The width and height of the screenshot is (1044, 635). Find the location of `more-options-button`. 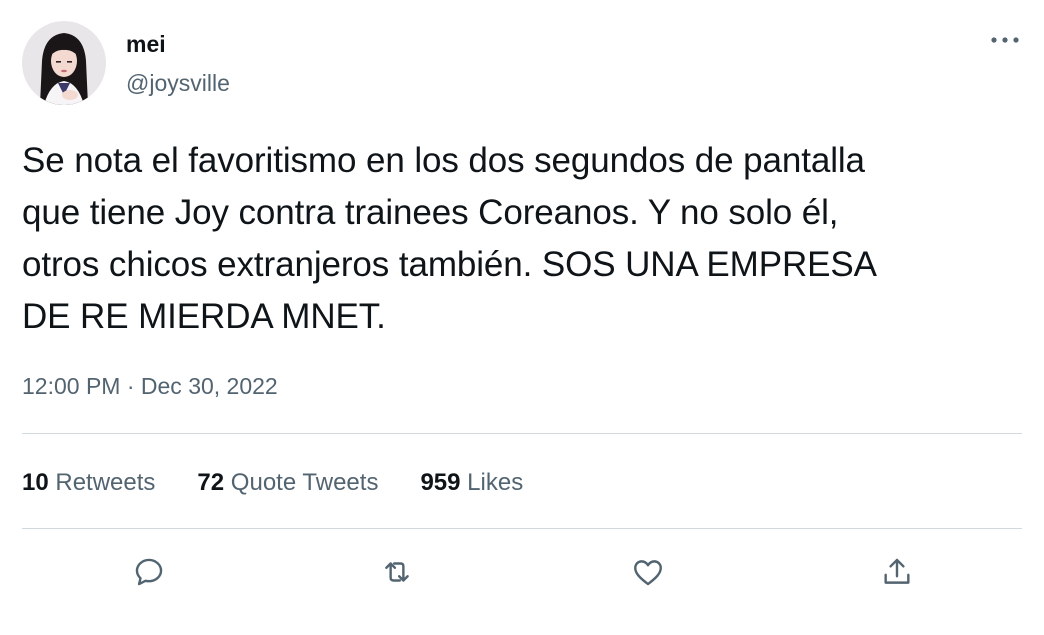

more-options-button is located at coordinates (1005, 40).